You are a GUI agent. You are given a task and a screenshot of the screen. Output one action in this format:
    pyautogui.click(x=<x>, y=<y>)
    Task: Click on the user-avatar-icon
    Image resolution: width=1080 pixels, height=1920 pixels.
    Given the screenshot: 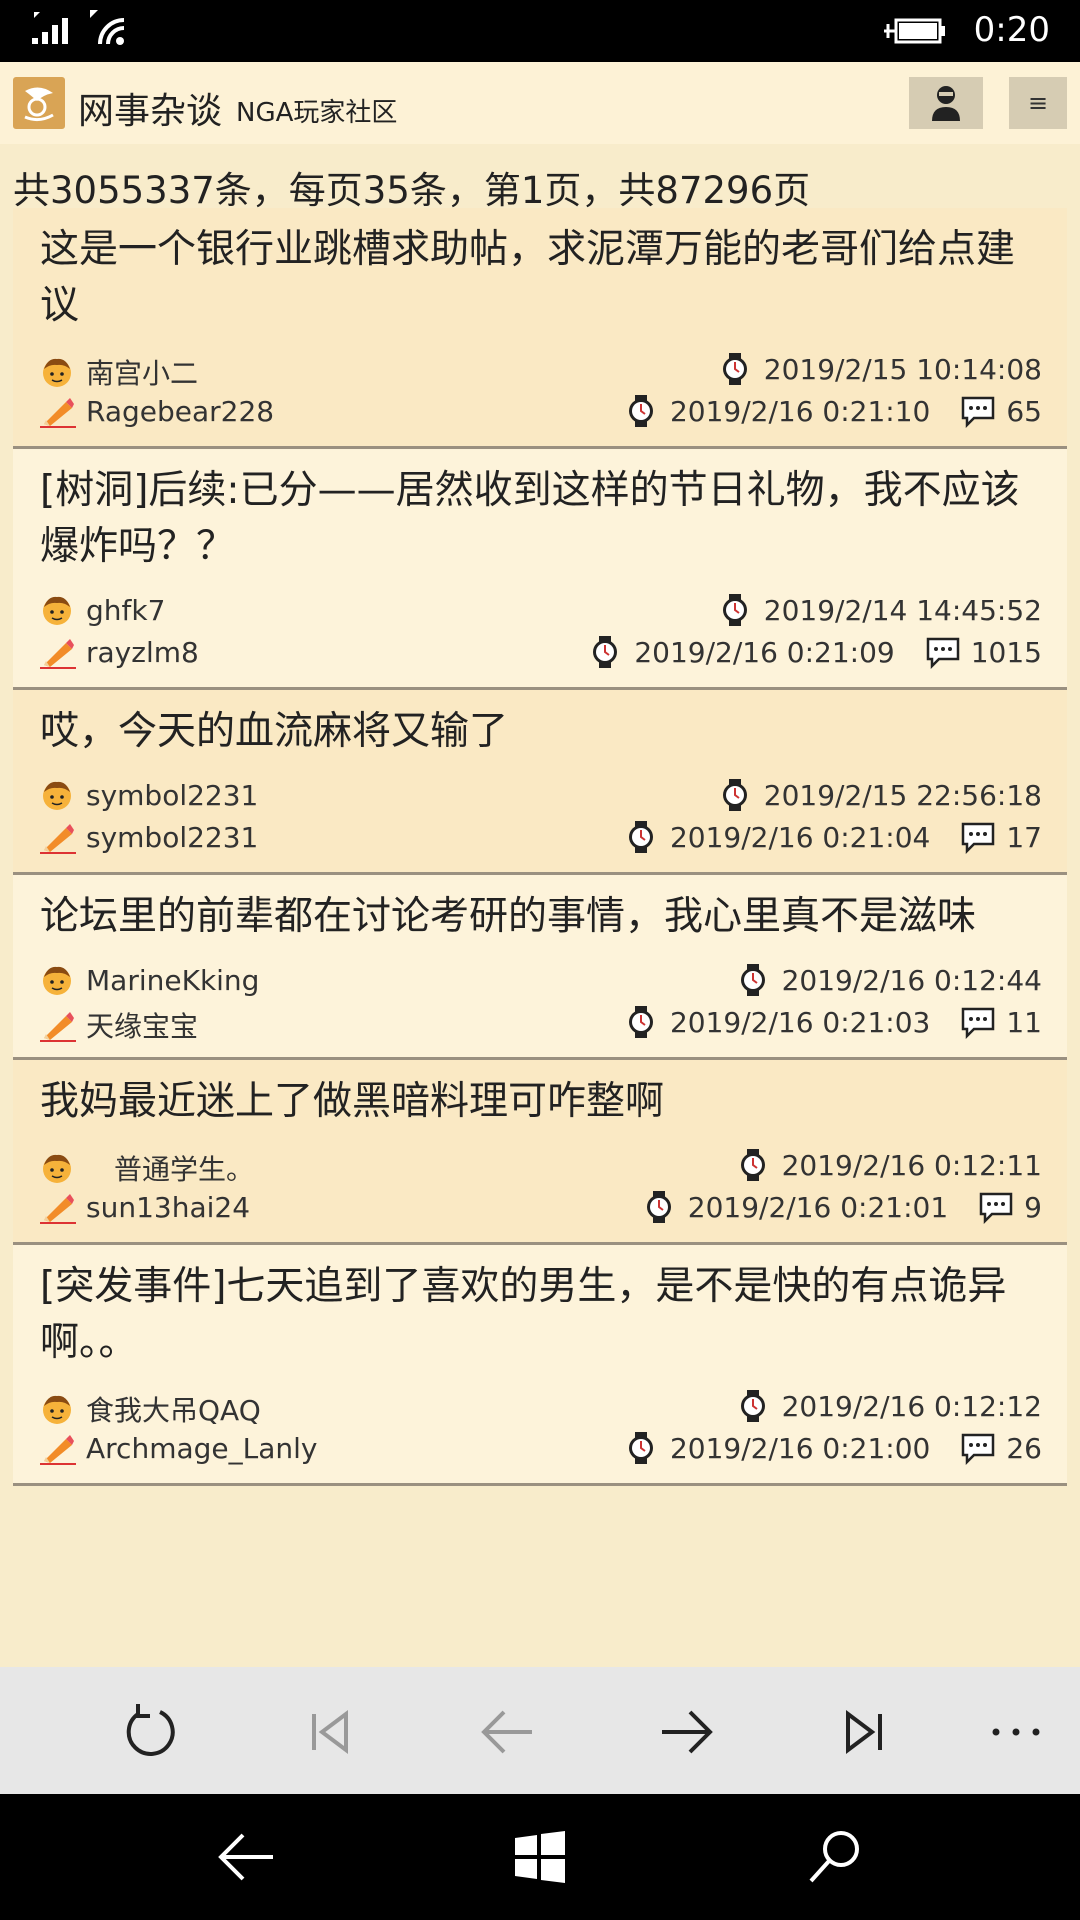 What is the action you would take?
    pyautogui.click(x=946, y=103)
    